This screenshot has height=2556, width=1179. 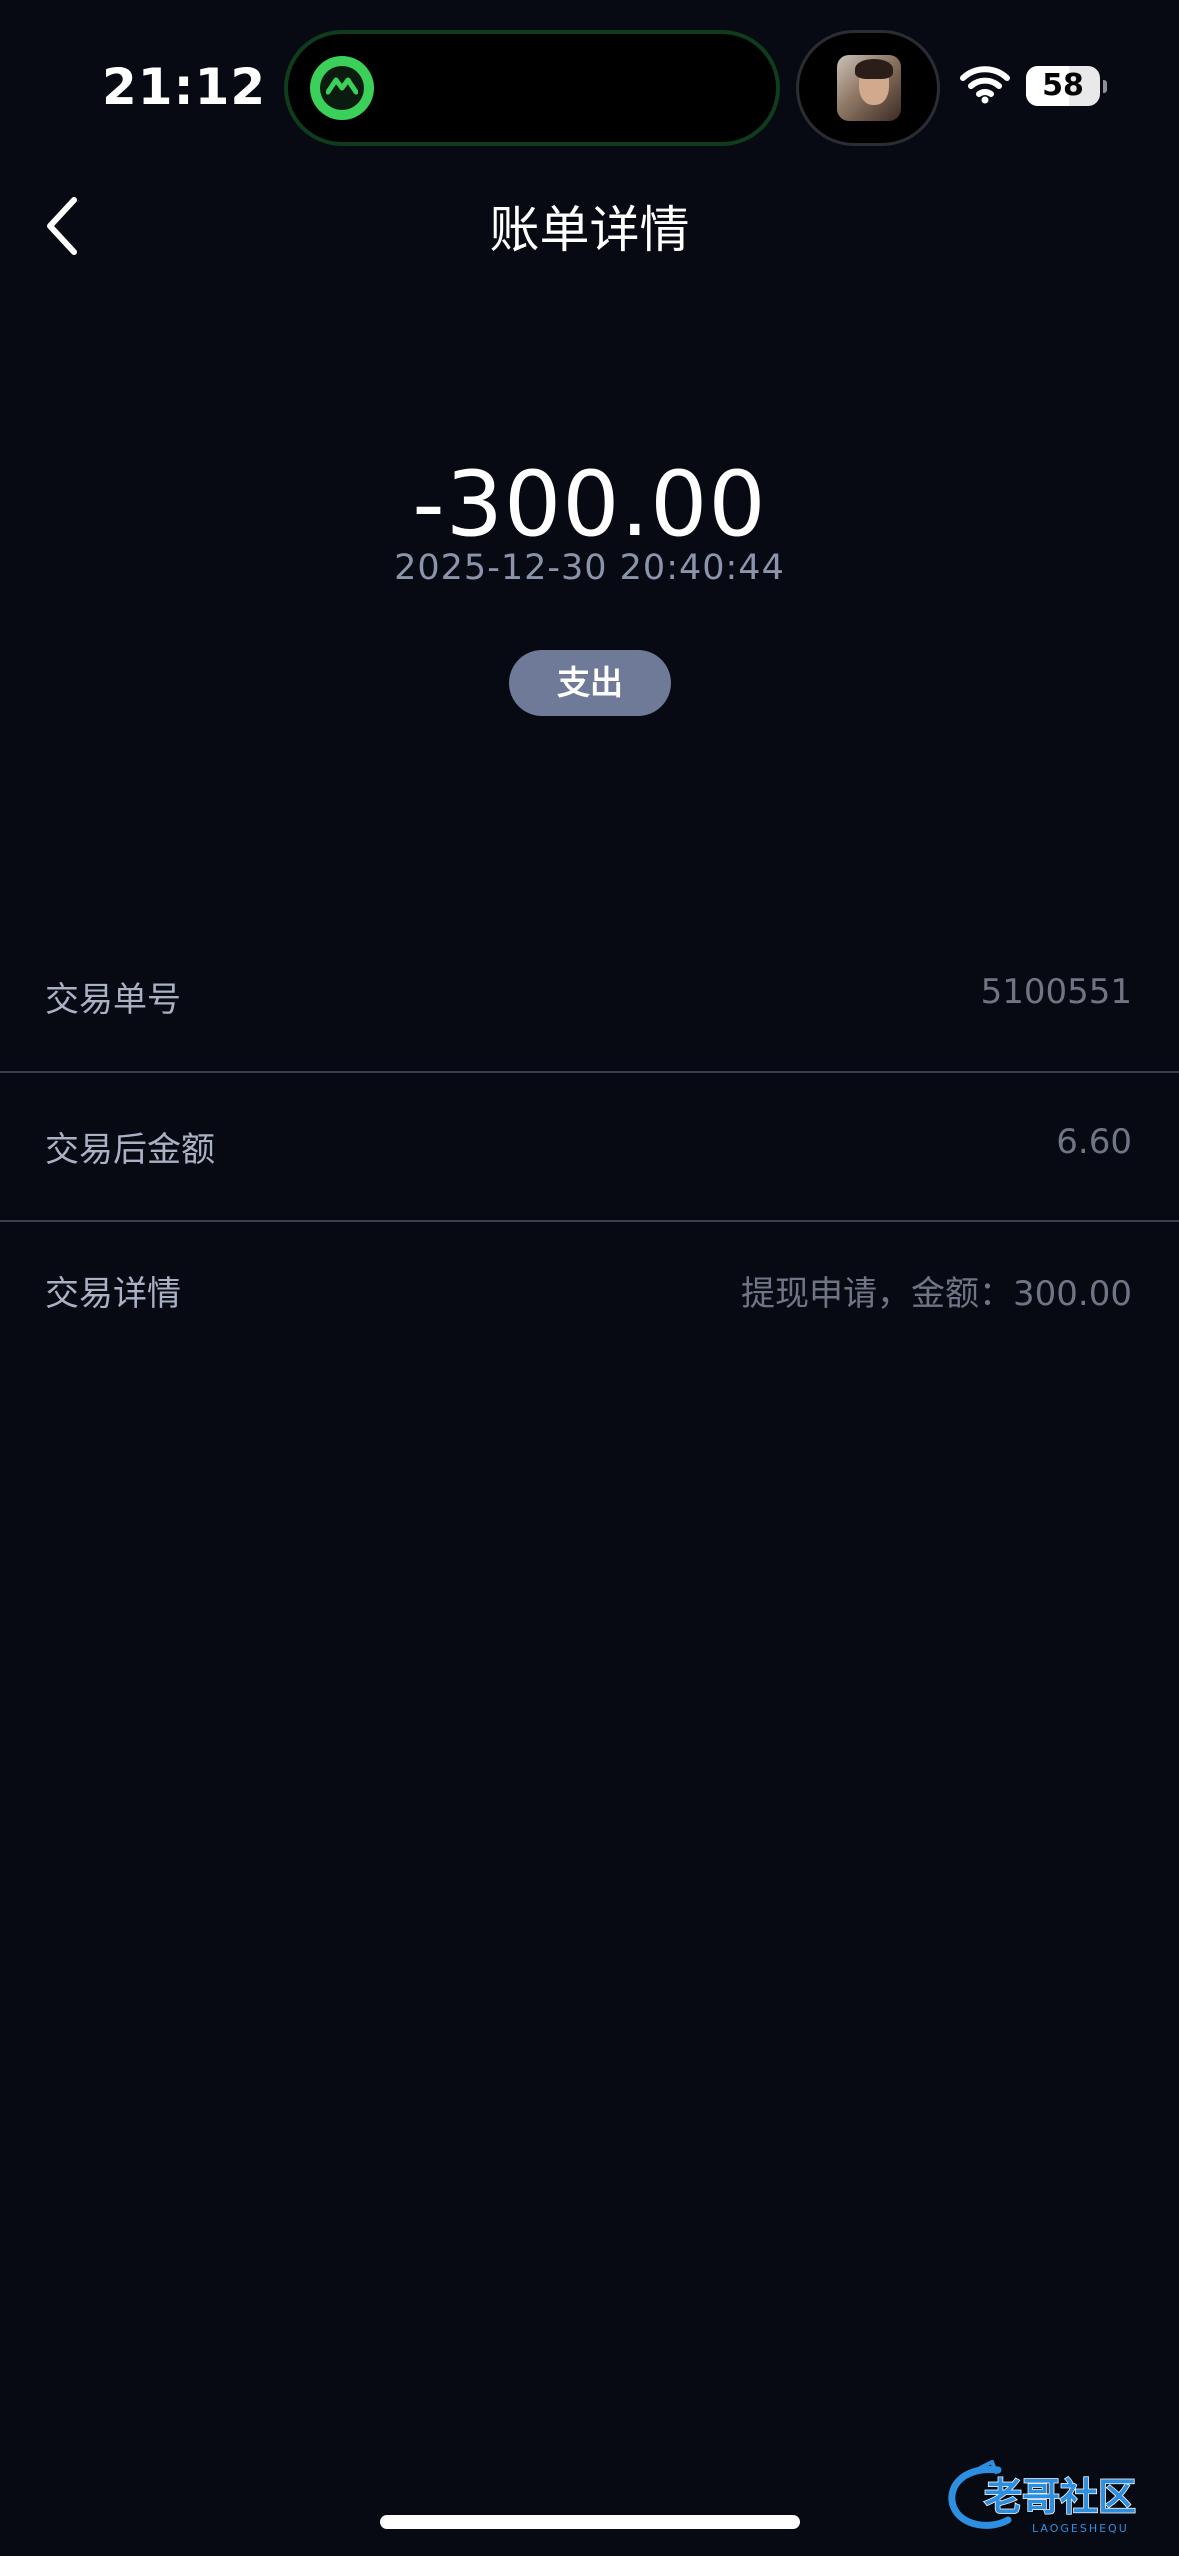 What do you see at coordinates (113, 1000) in the screenshot?
I see `detail-label: 交易单号` at bounding box center [113, 1000].